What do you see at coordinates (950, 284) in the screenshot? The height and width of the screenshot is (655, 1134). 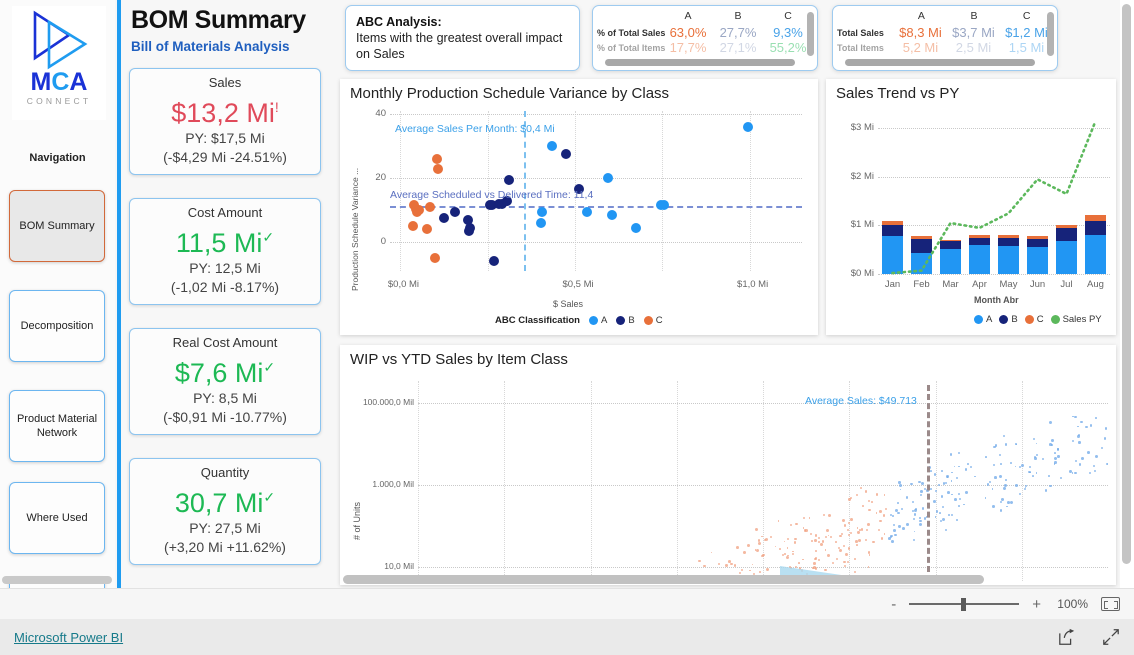 I see `x-tick-label: Mar` at bounding box center [950, 284].